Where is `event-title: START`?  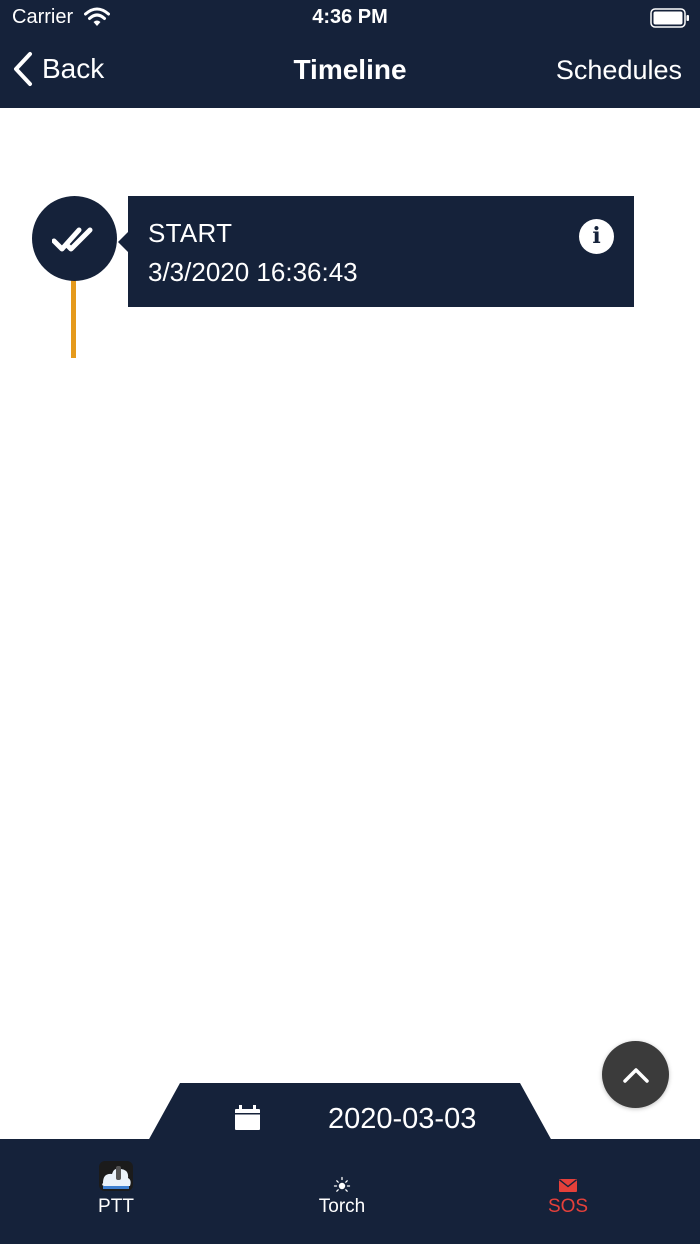 event-title: START is located at coordinates (190, 233).